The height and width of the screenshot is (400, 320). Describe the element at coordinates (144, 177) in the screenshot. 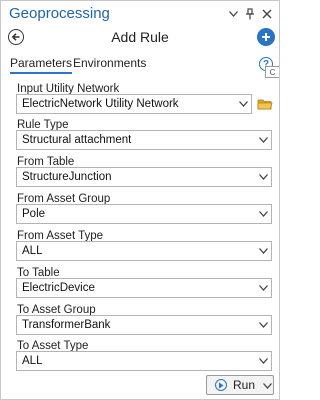

I see `from-table-select: StructureJunction` at that location.